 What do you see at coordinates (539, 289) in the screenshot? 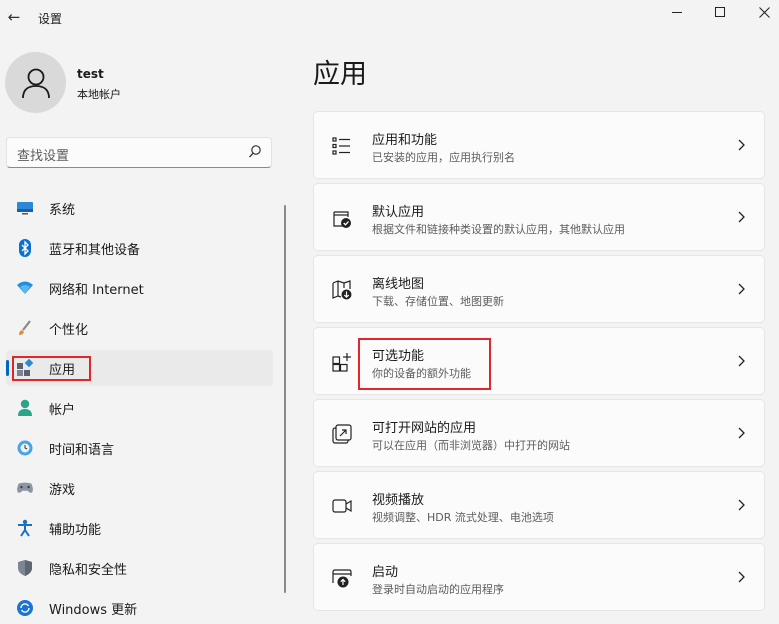
I see `card-offline-maps: 离线地图 下载、存储位置、地图更新` at bounding box center [539, 289].